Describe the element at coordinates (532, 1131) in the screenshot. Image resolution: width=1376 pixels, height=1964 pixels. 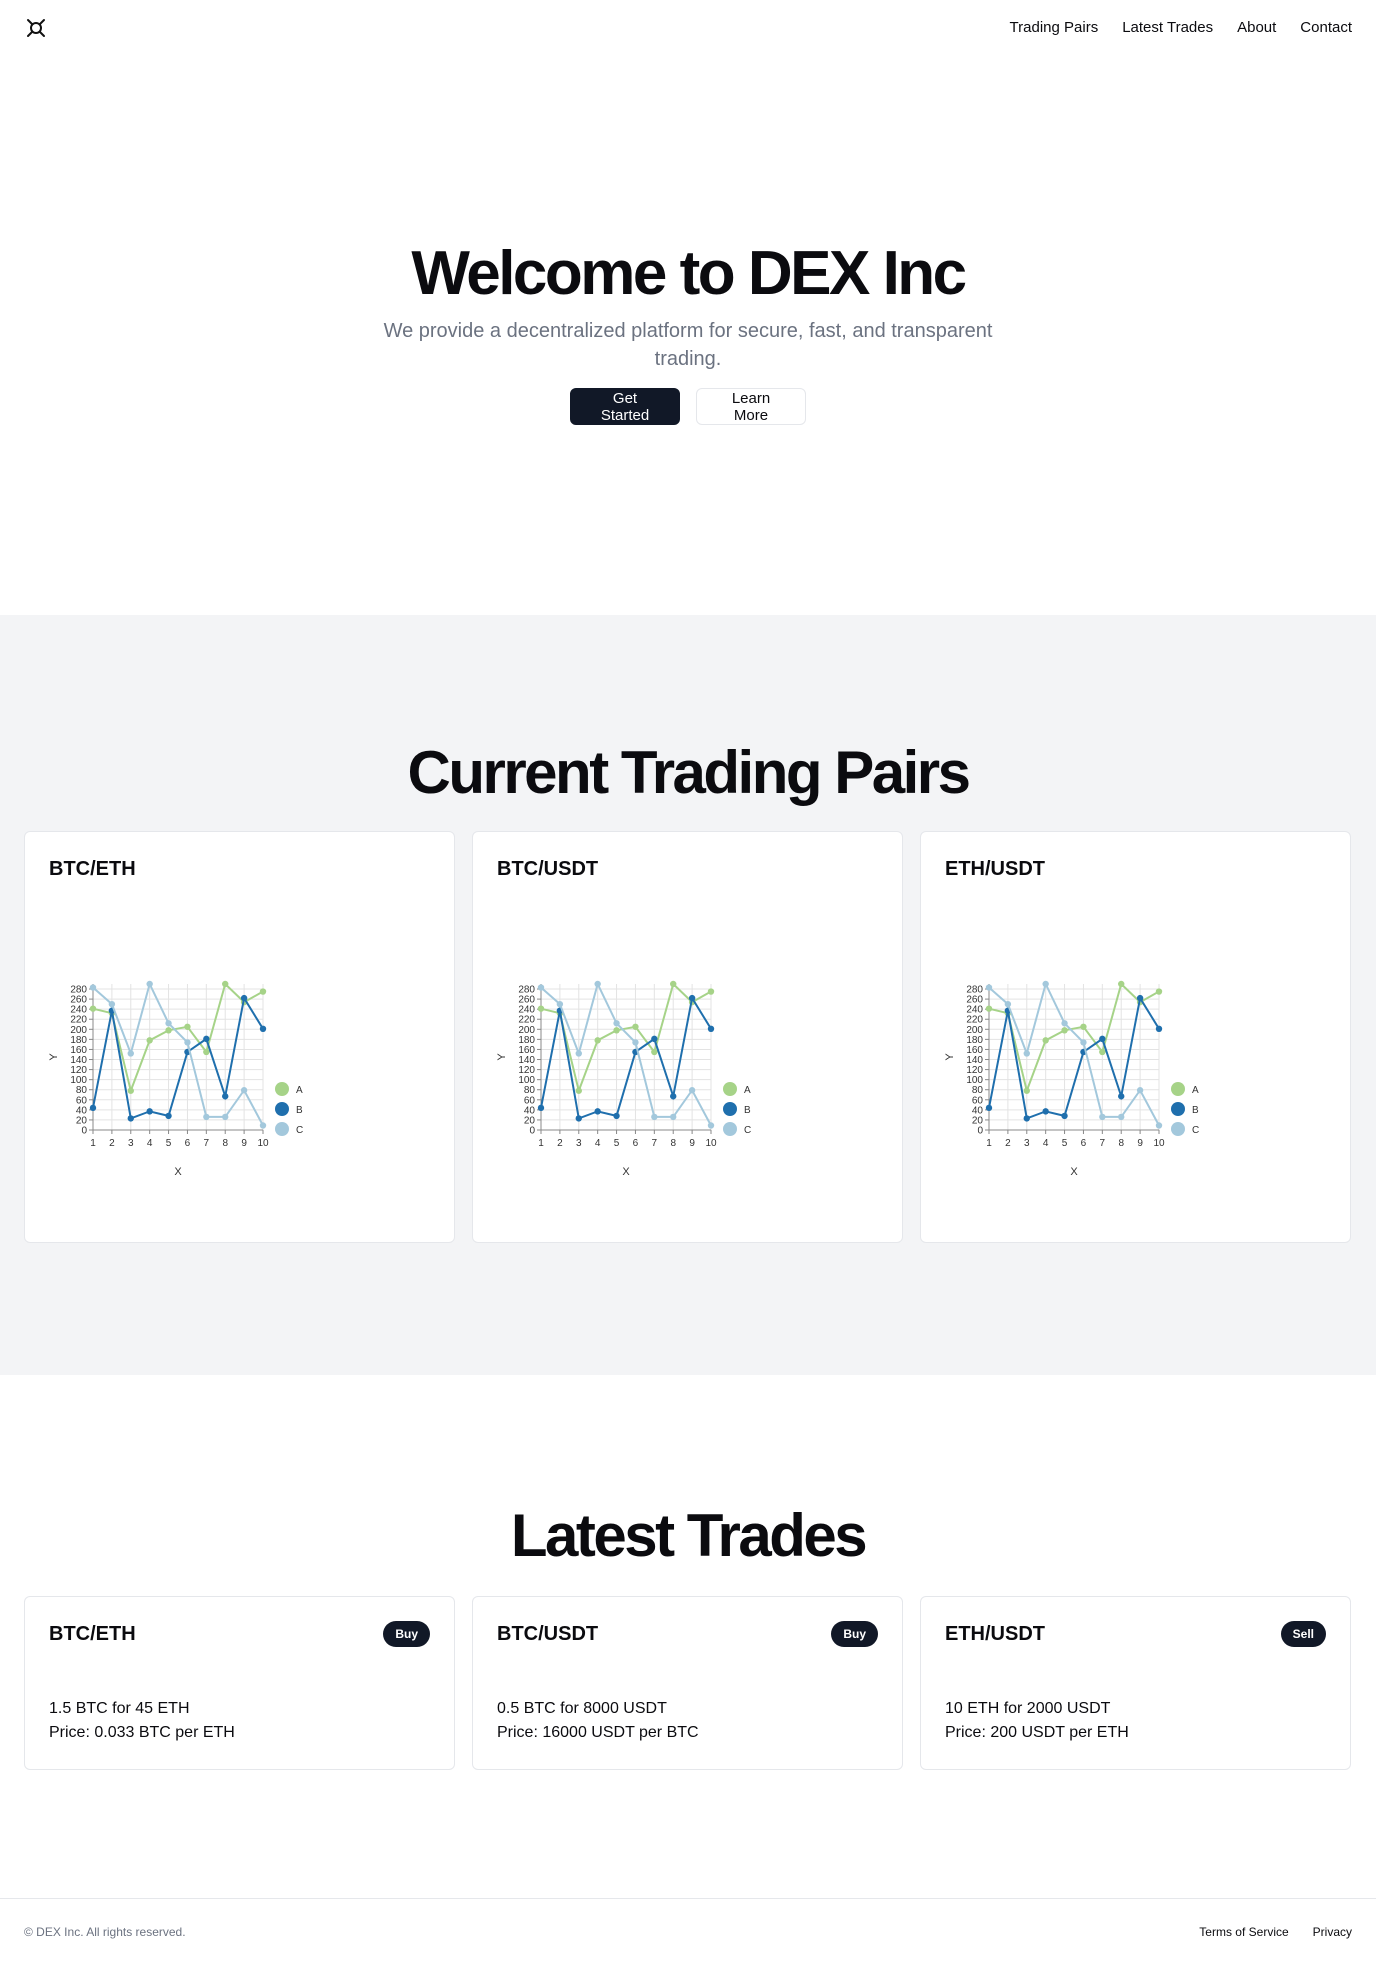
I see `y-tick-label: 0` at that location.